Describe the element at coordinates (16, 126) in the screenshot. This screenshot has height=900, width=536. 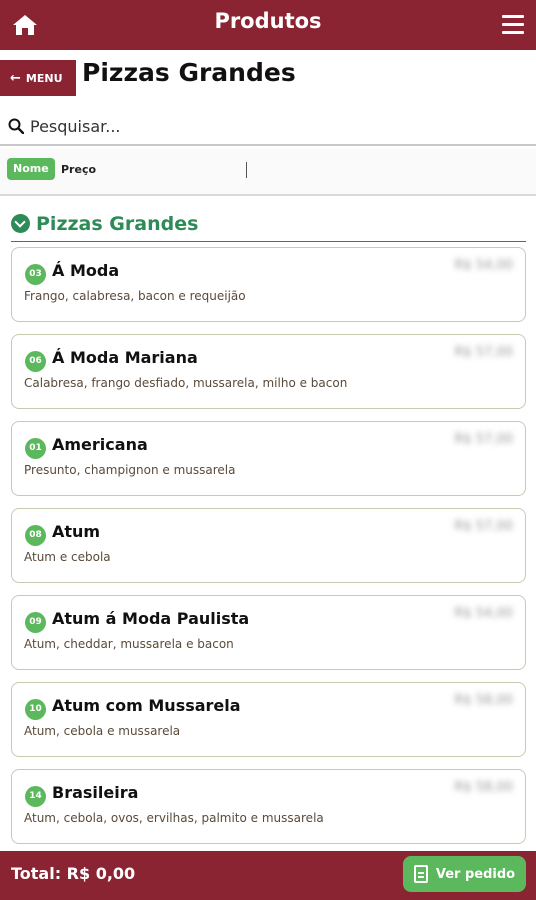
I see `search-icon` at that location.